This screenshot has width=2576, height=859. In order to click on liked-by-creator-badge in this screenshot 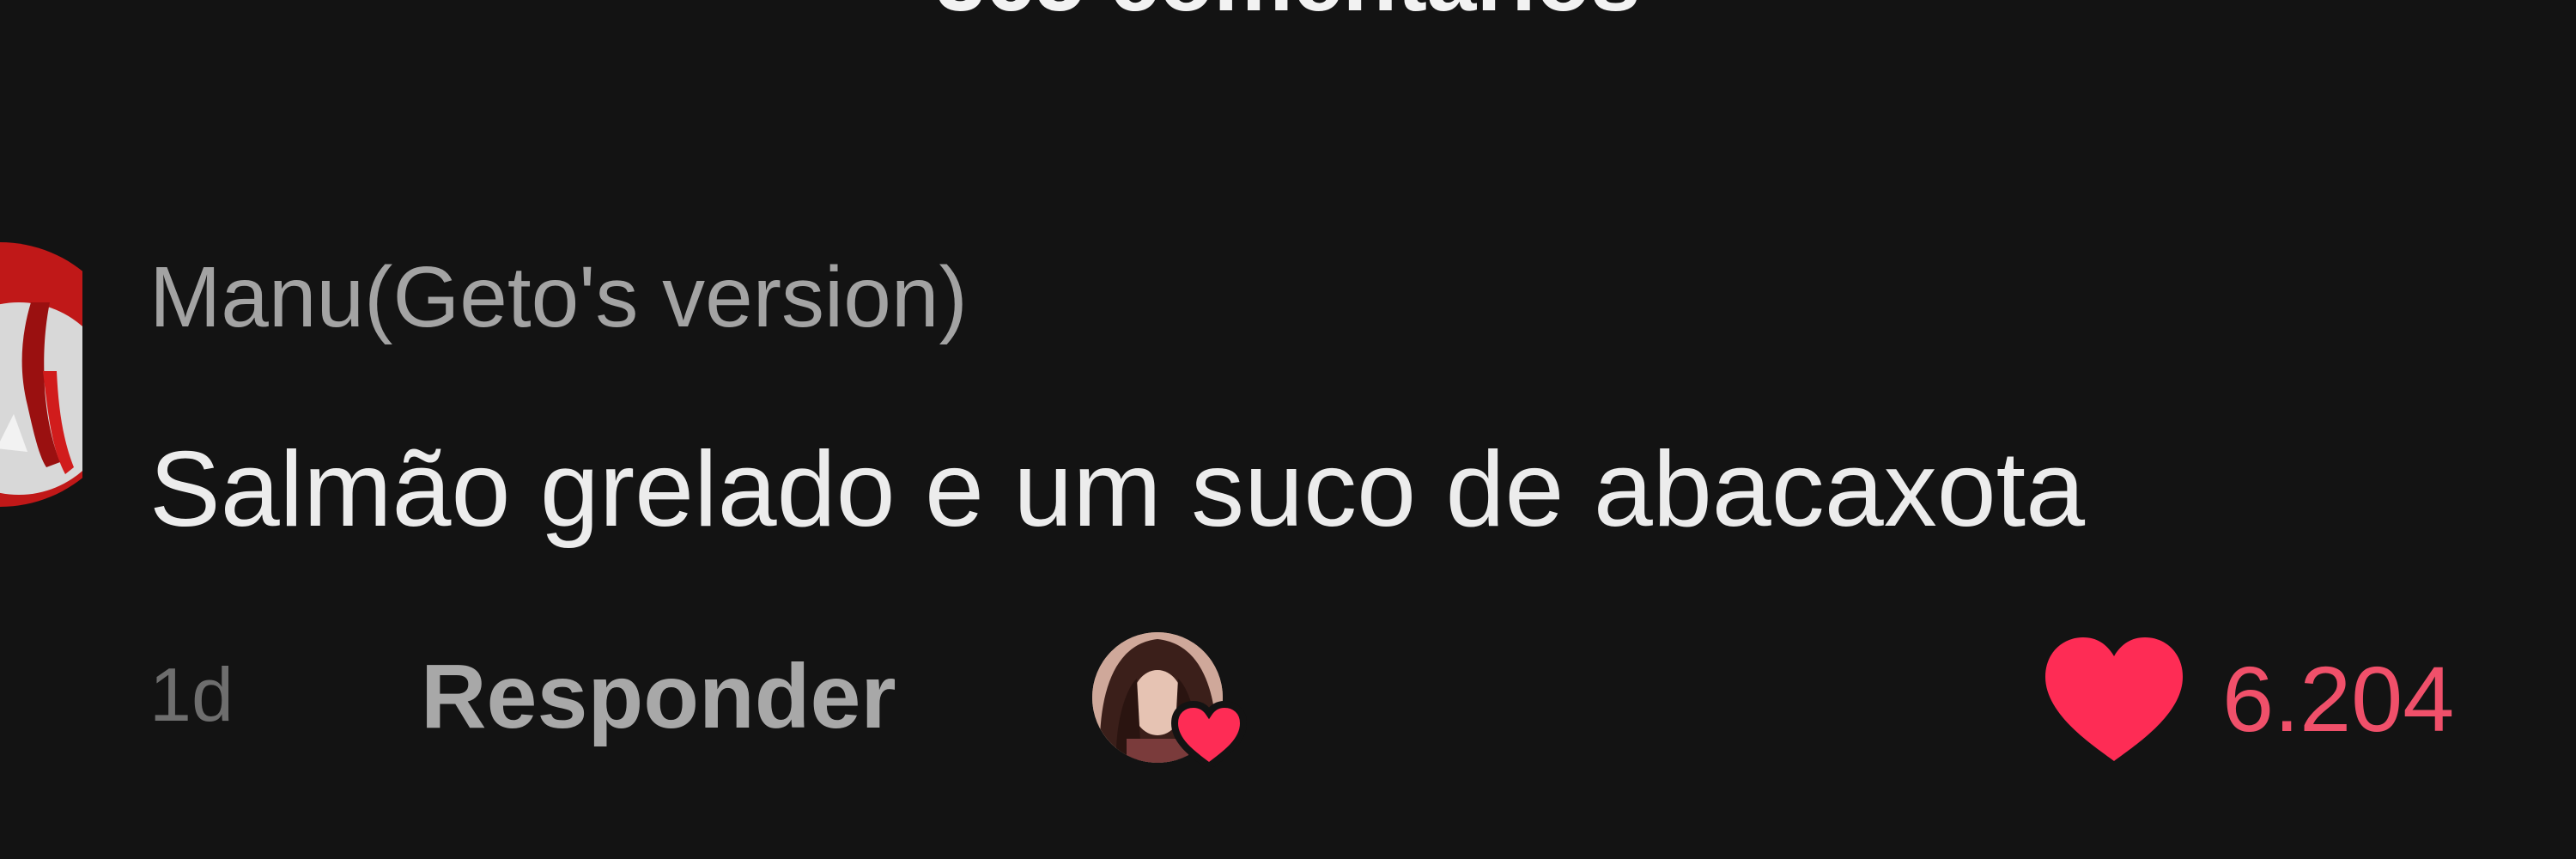, I will do `click(1178, 700)`.